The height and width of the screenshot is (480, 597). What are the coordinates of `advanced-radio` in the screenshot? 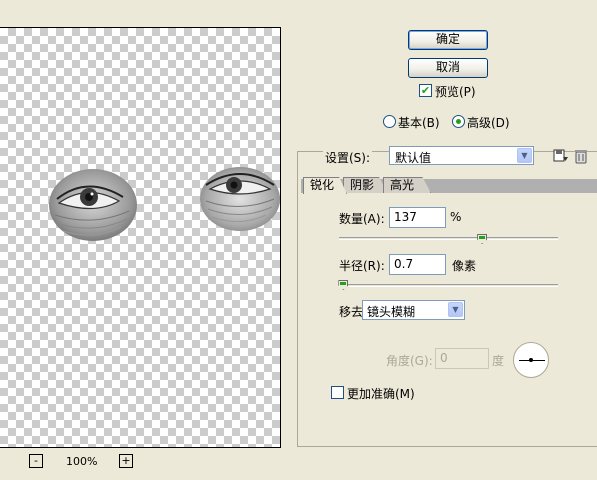 It's located at (458, 121).